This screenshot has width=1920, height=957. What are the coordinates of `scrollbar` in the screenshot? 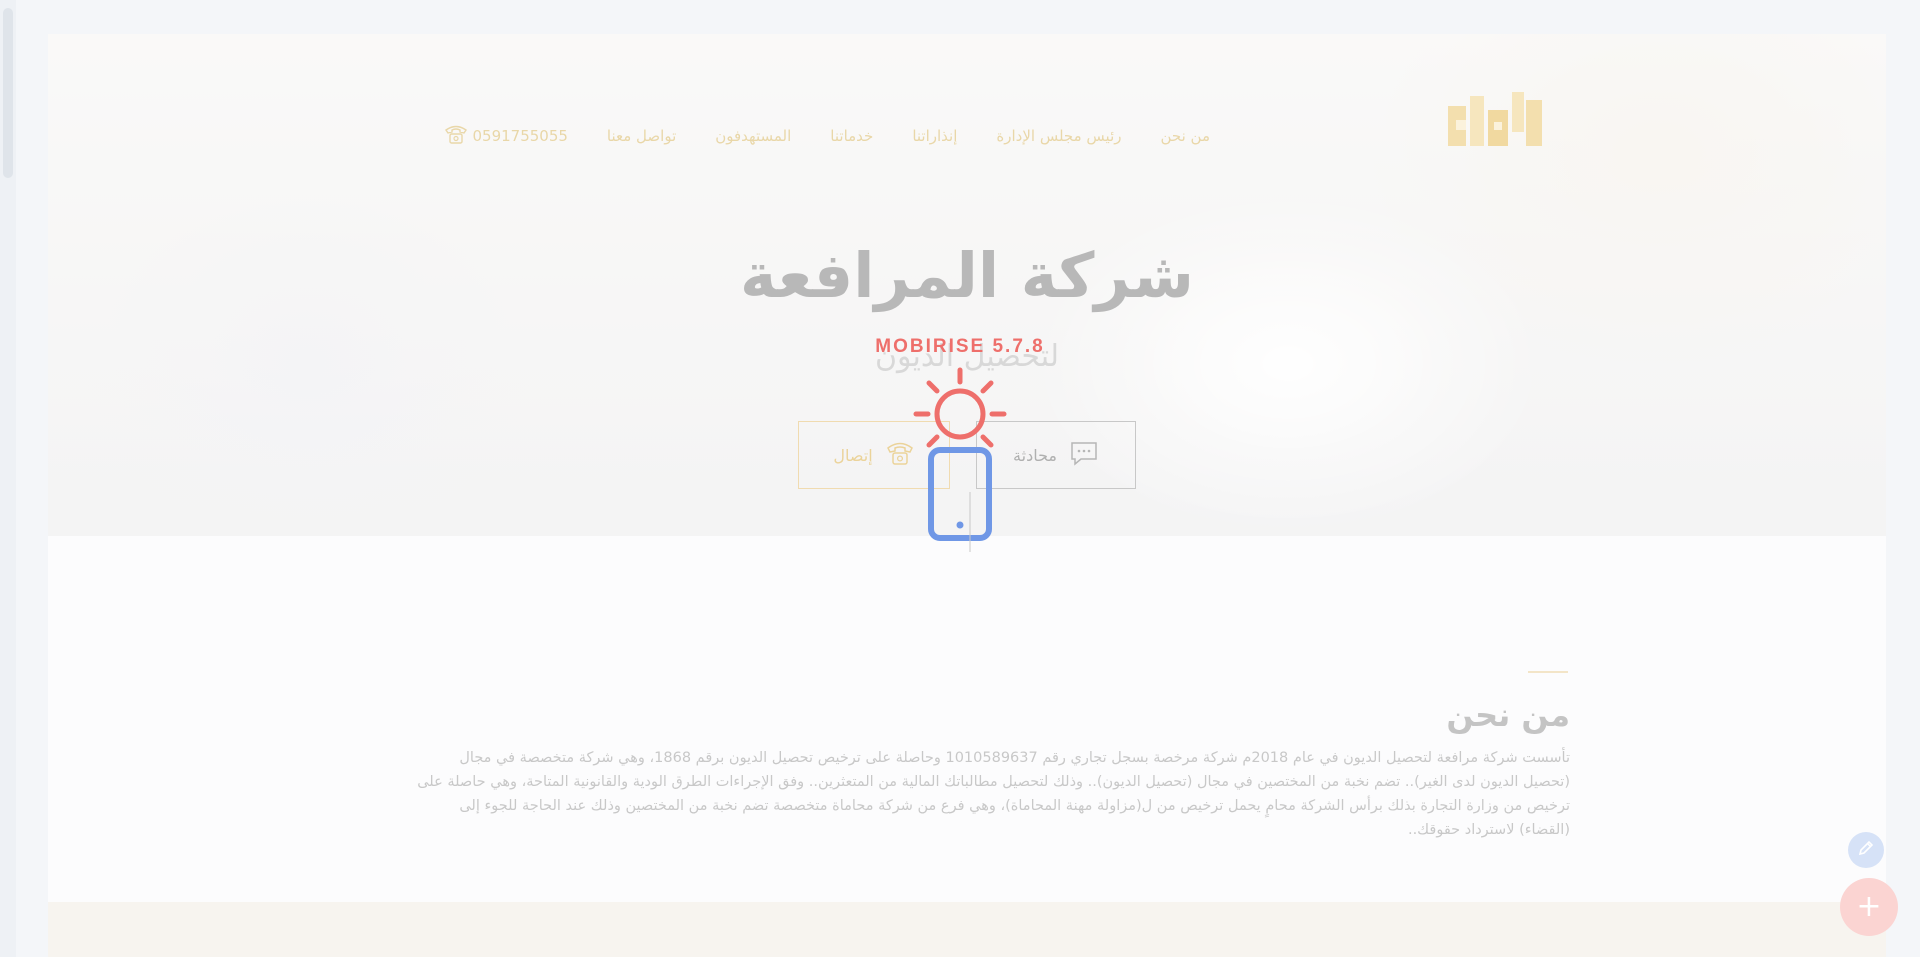 It's located at (8, 478).